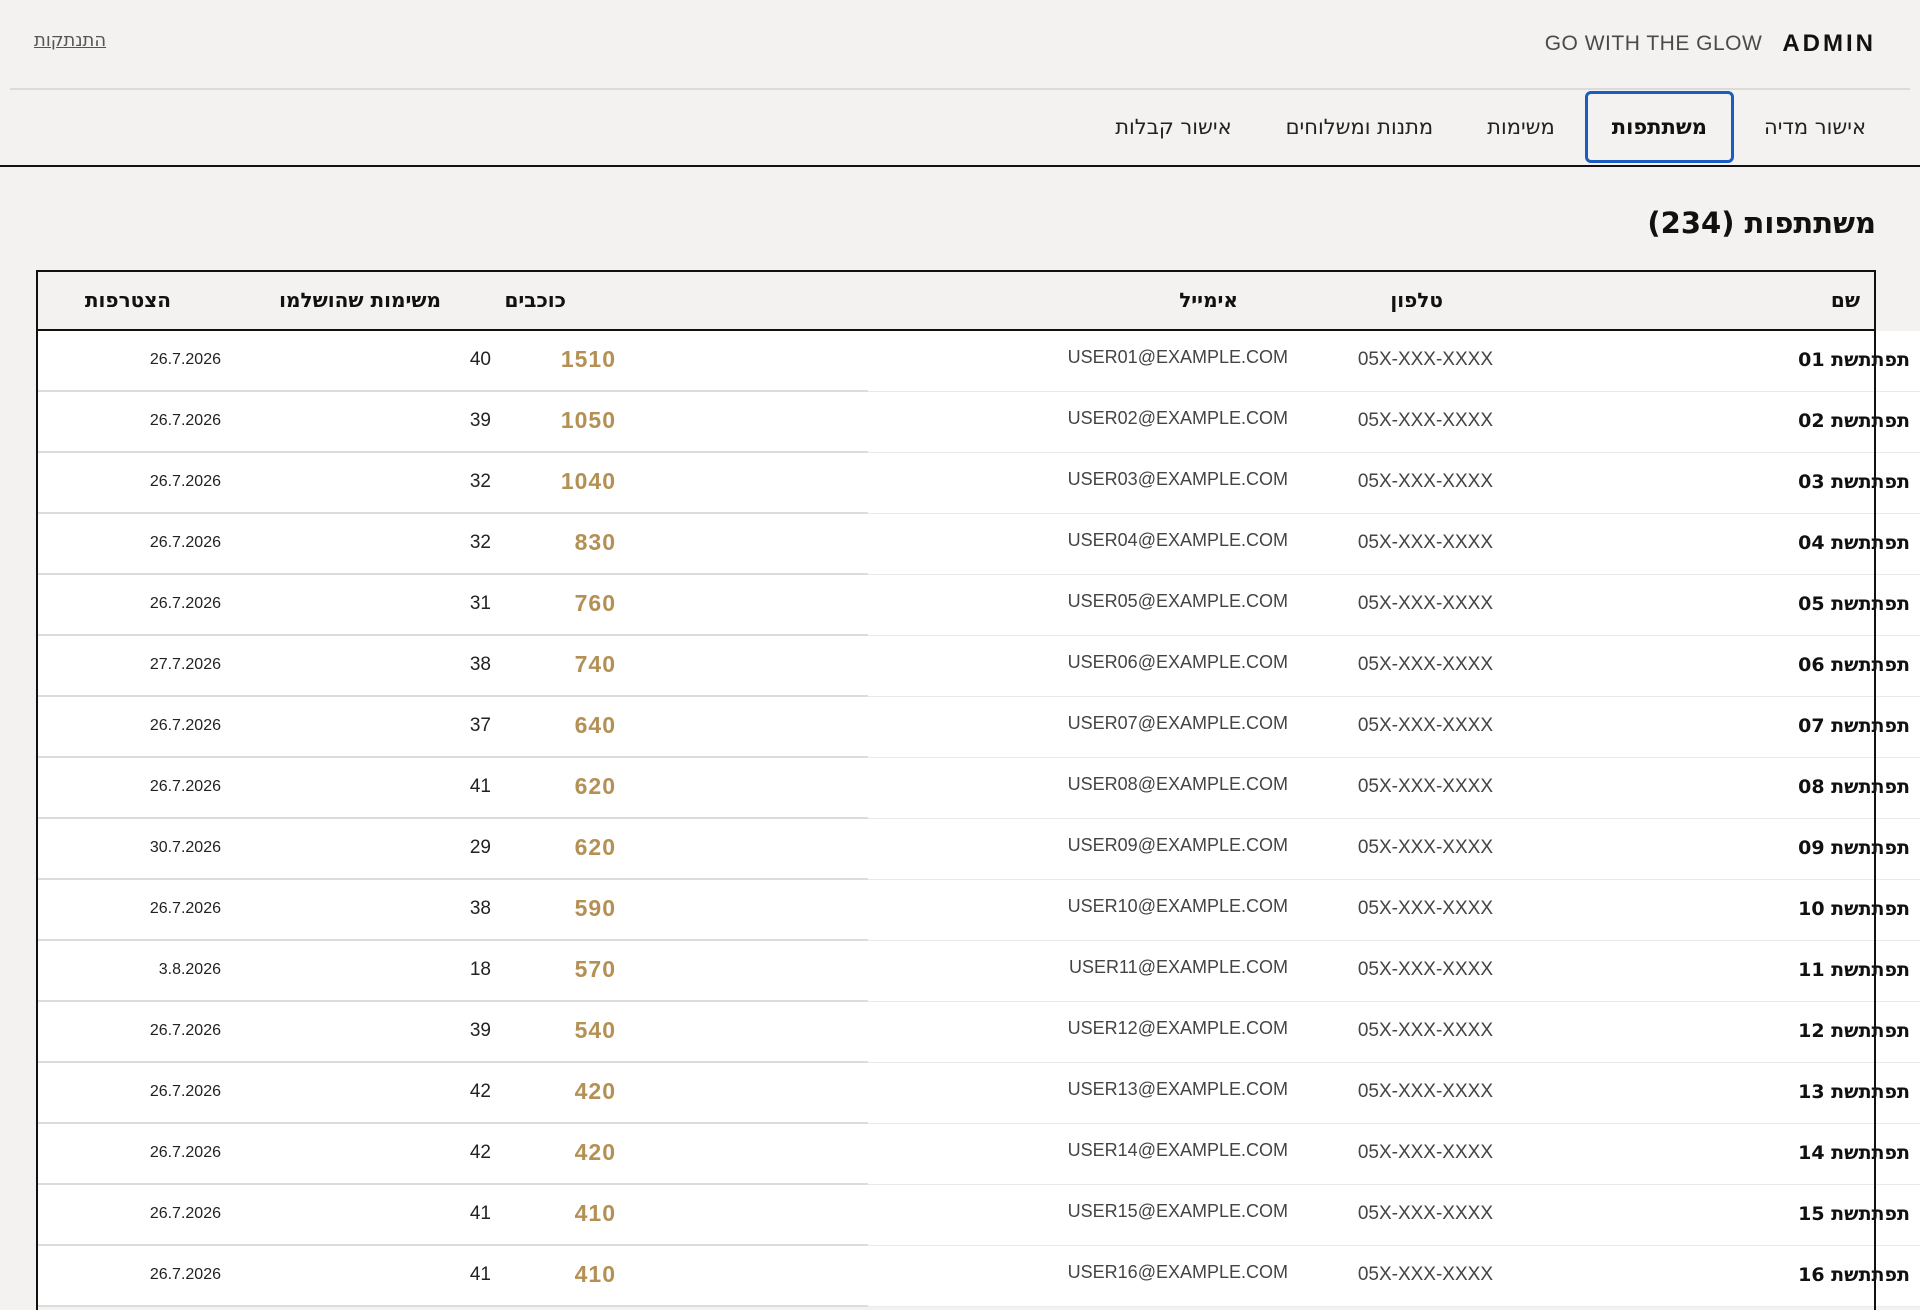 The width and height of the screenshot is (1920, 1310). I want to click on column-header-joined: הצטרפות, so click(128, 300).